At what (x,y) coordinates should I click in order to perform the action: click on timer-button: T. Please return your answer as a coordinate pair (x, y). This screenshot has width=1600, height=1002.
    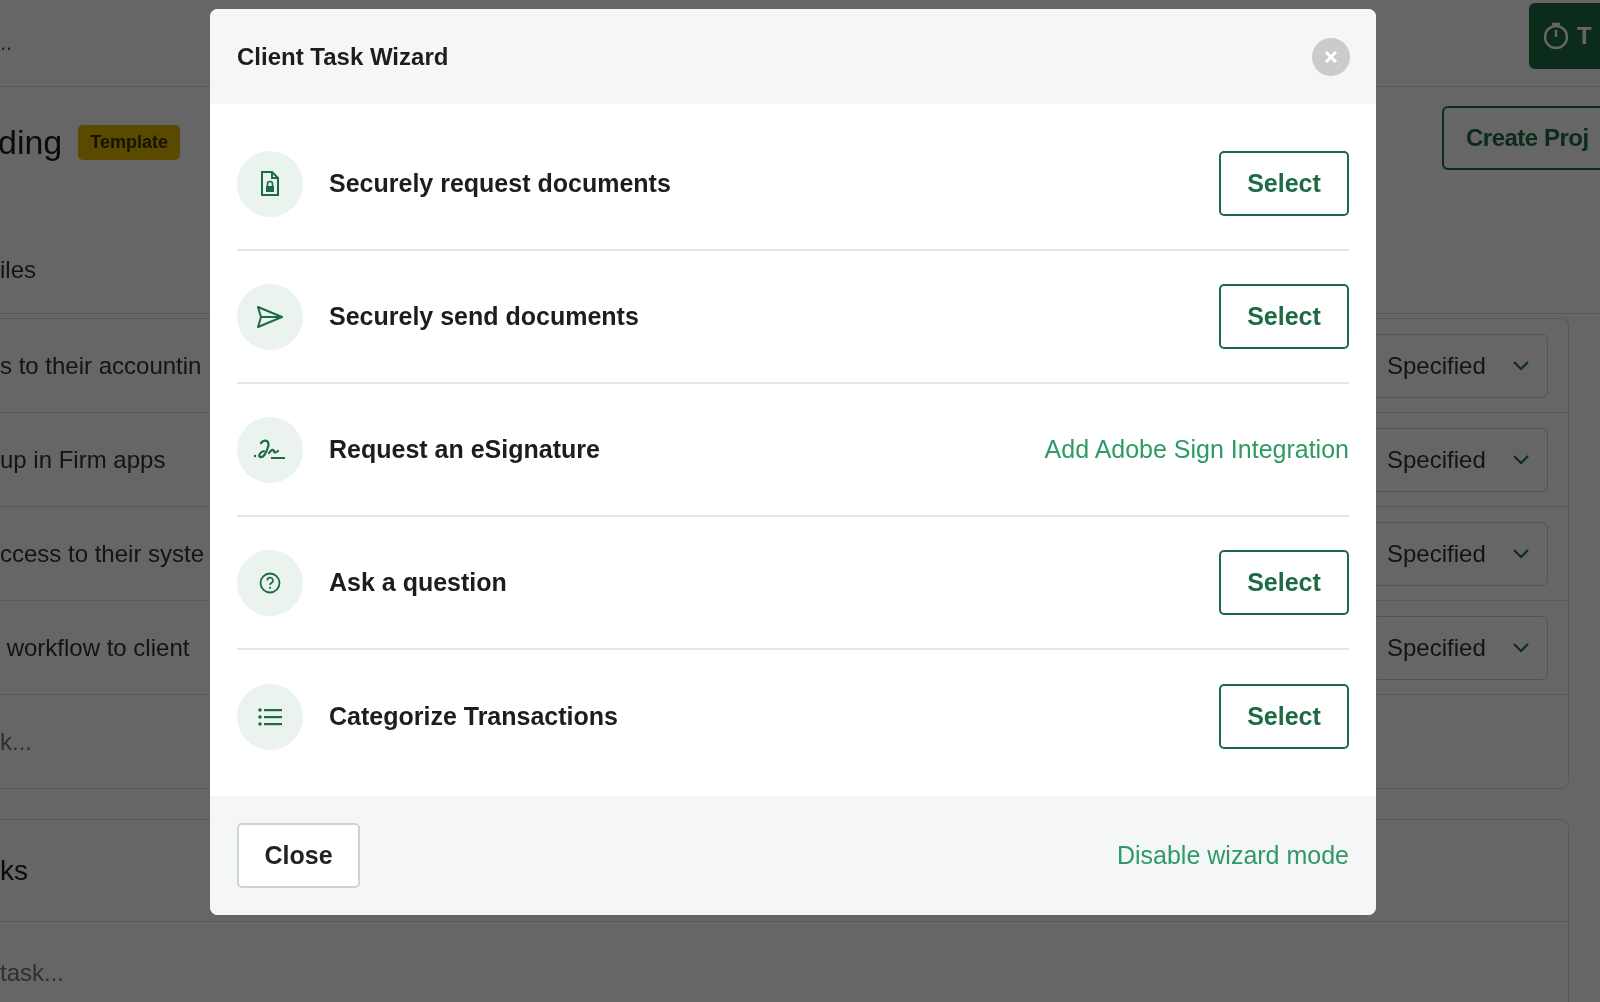
    Looking at the image, I should click on (1564, 36).